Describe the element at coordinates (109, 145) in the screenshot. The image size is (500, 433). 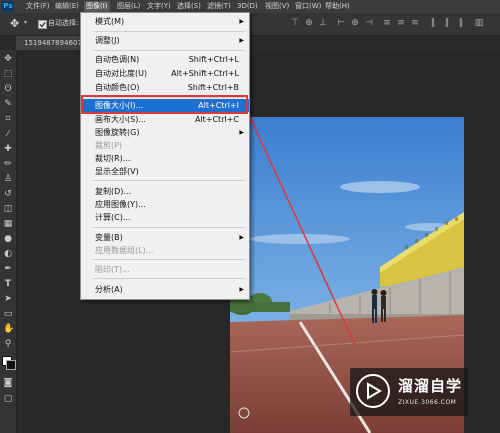
I see `menu-item-crop: 裁剪(P)` at that location.